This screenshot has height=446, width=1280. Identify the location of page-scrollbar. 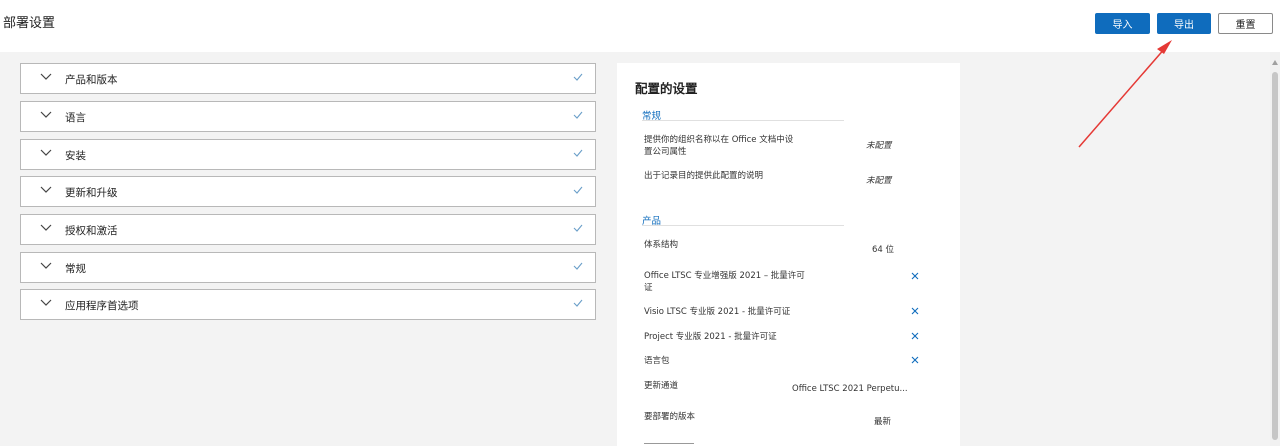
(1275, 249).